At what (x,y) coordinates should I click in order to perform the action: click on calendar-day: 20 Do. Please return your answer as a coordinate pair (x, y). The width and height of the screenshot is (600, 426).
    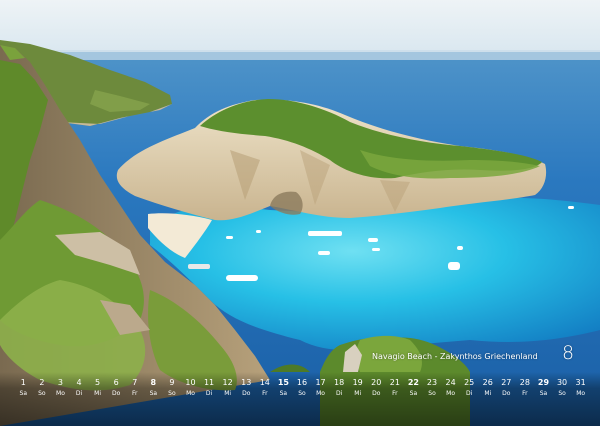
    Looking at the image, I should click on (376, 388).